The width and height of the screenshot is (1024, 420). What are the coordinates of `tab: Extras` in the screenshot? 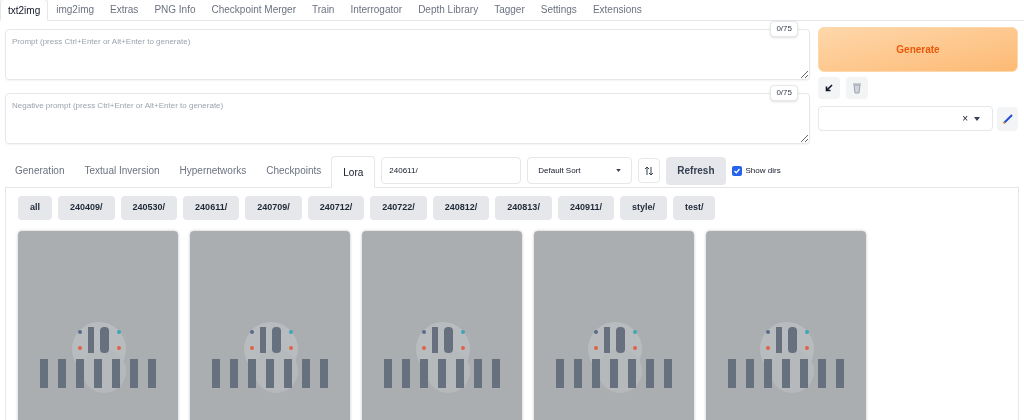 It's located at (124, 10).